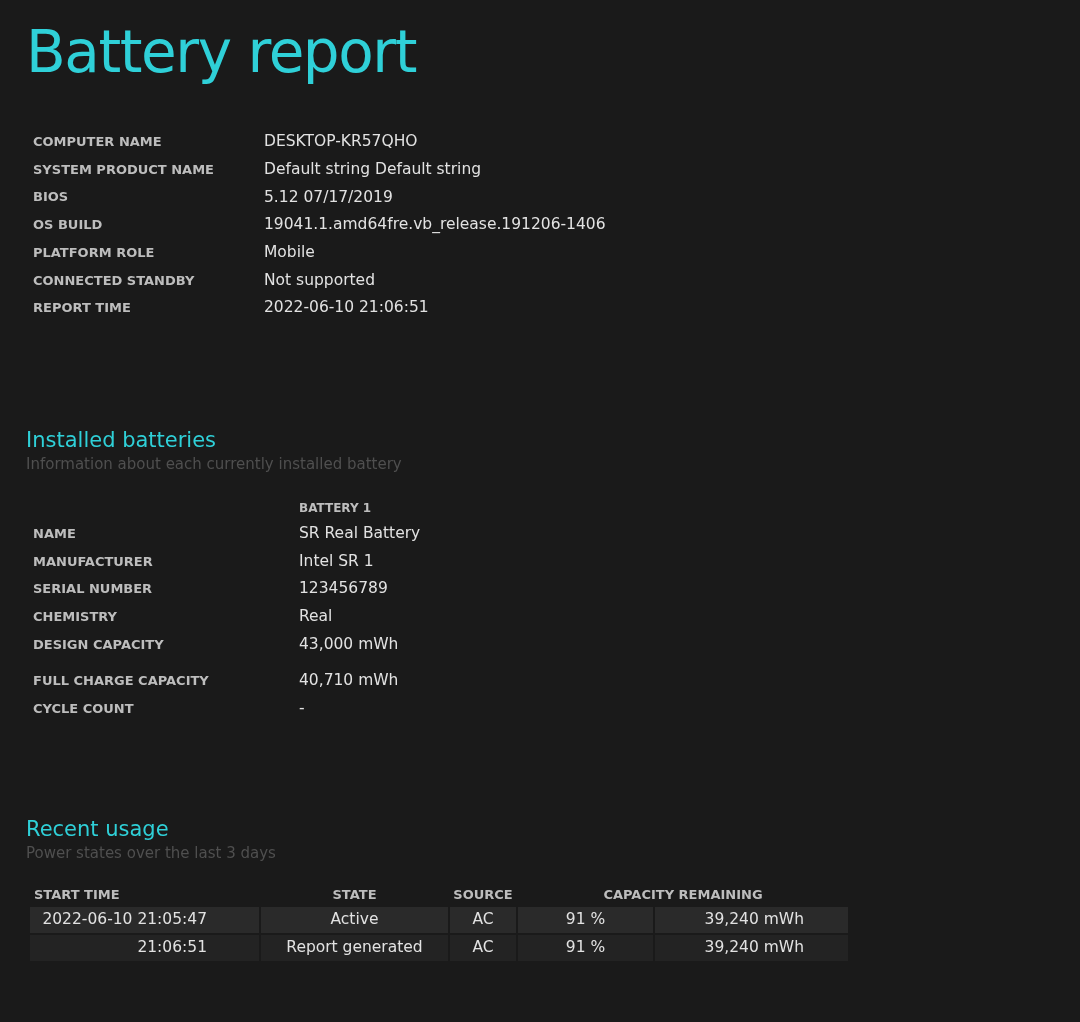  What do you see at coordinates (373, 169) in the screenshot?
I see `field-value: Default string Default string` at bounding box center [373, 169].